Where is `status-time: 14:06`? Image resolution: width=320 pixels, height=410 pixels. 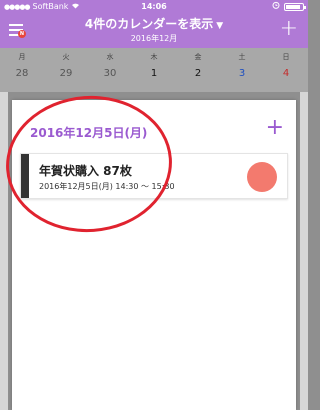 status-time: 14:06 is located at coordinates (154, 6).